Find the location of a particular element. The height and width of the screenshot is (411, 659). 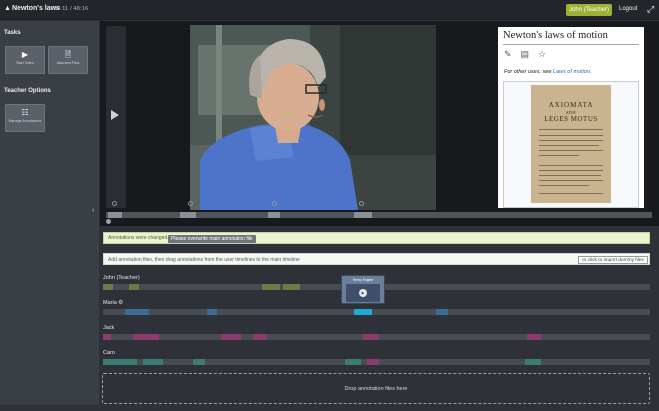

attached-files-button: 🗎 Attached Files is located at coordinates (68, 60).